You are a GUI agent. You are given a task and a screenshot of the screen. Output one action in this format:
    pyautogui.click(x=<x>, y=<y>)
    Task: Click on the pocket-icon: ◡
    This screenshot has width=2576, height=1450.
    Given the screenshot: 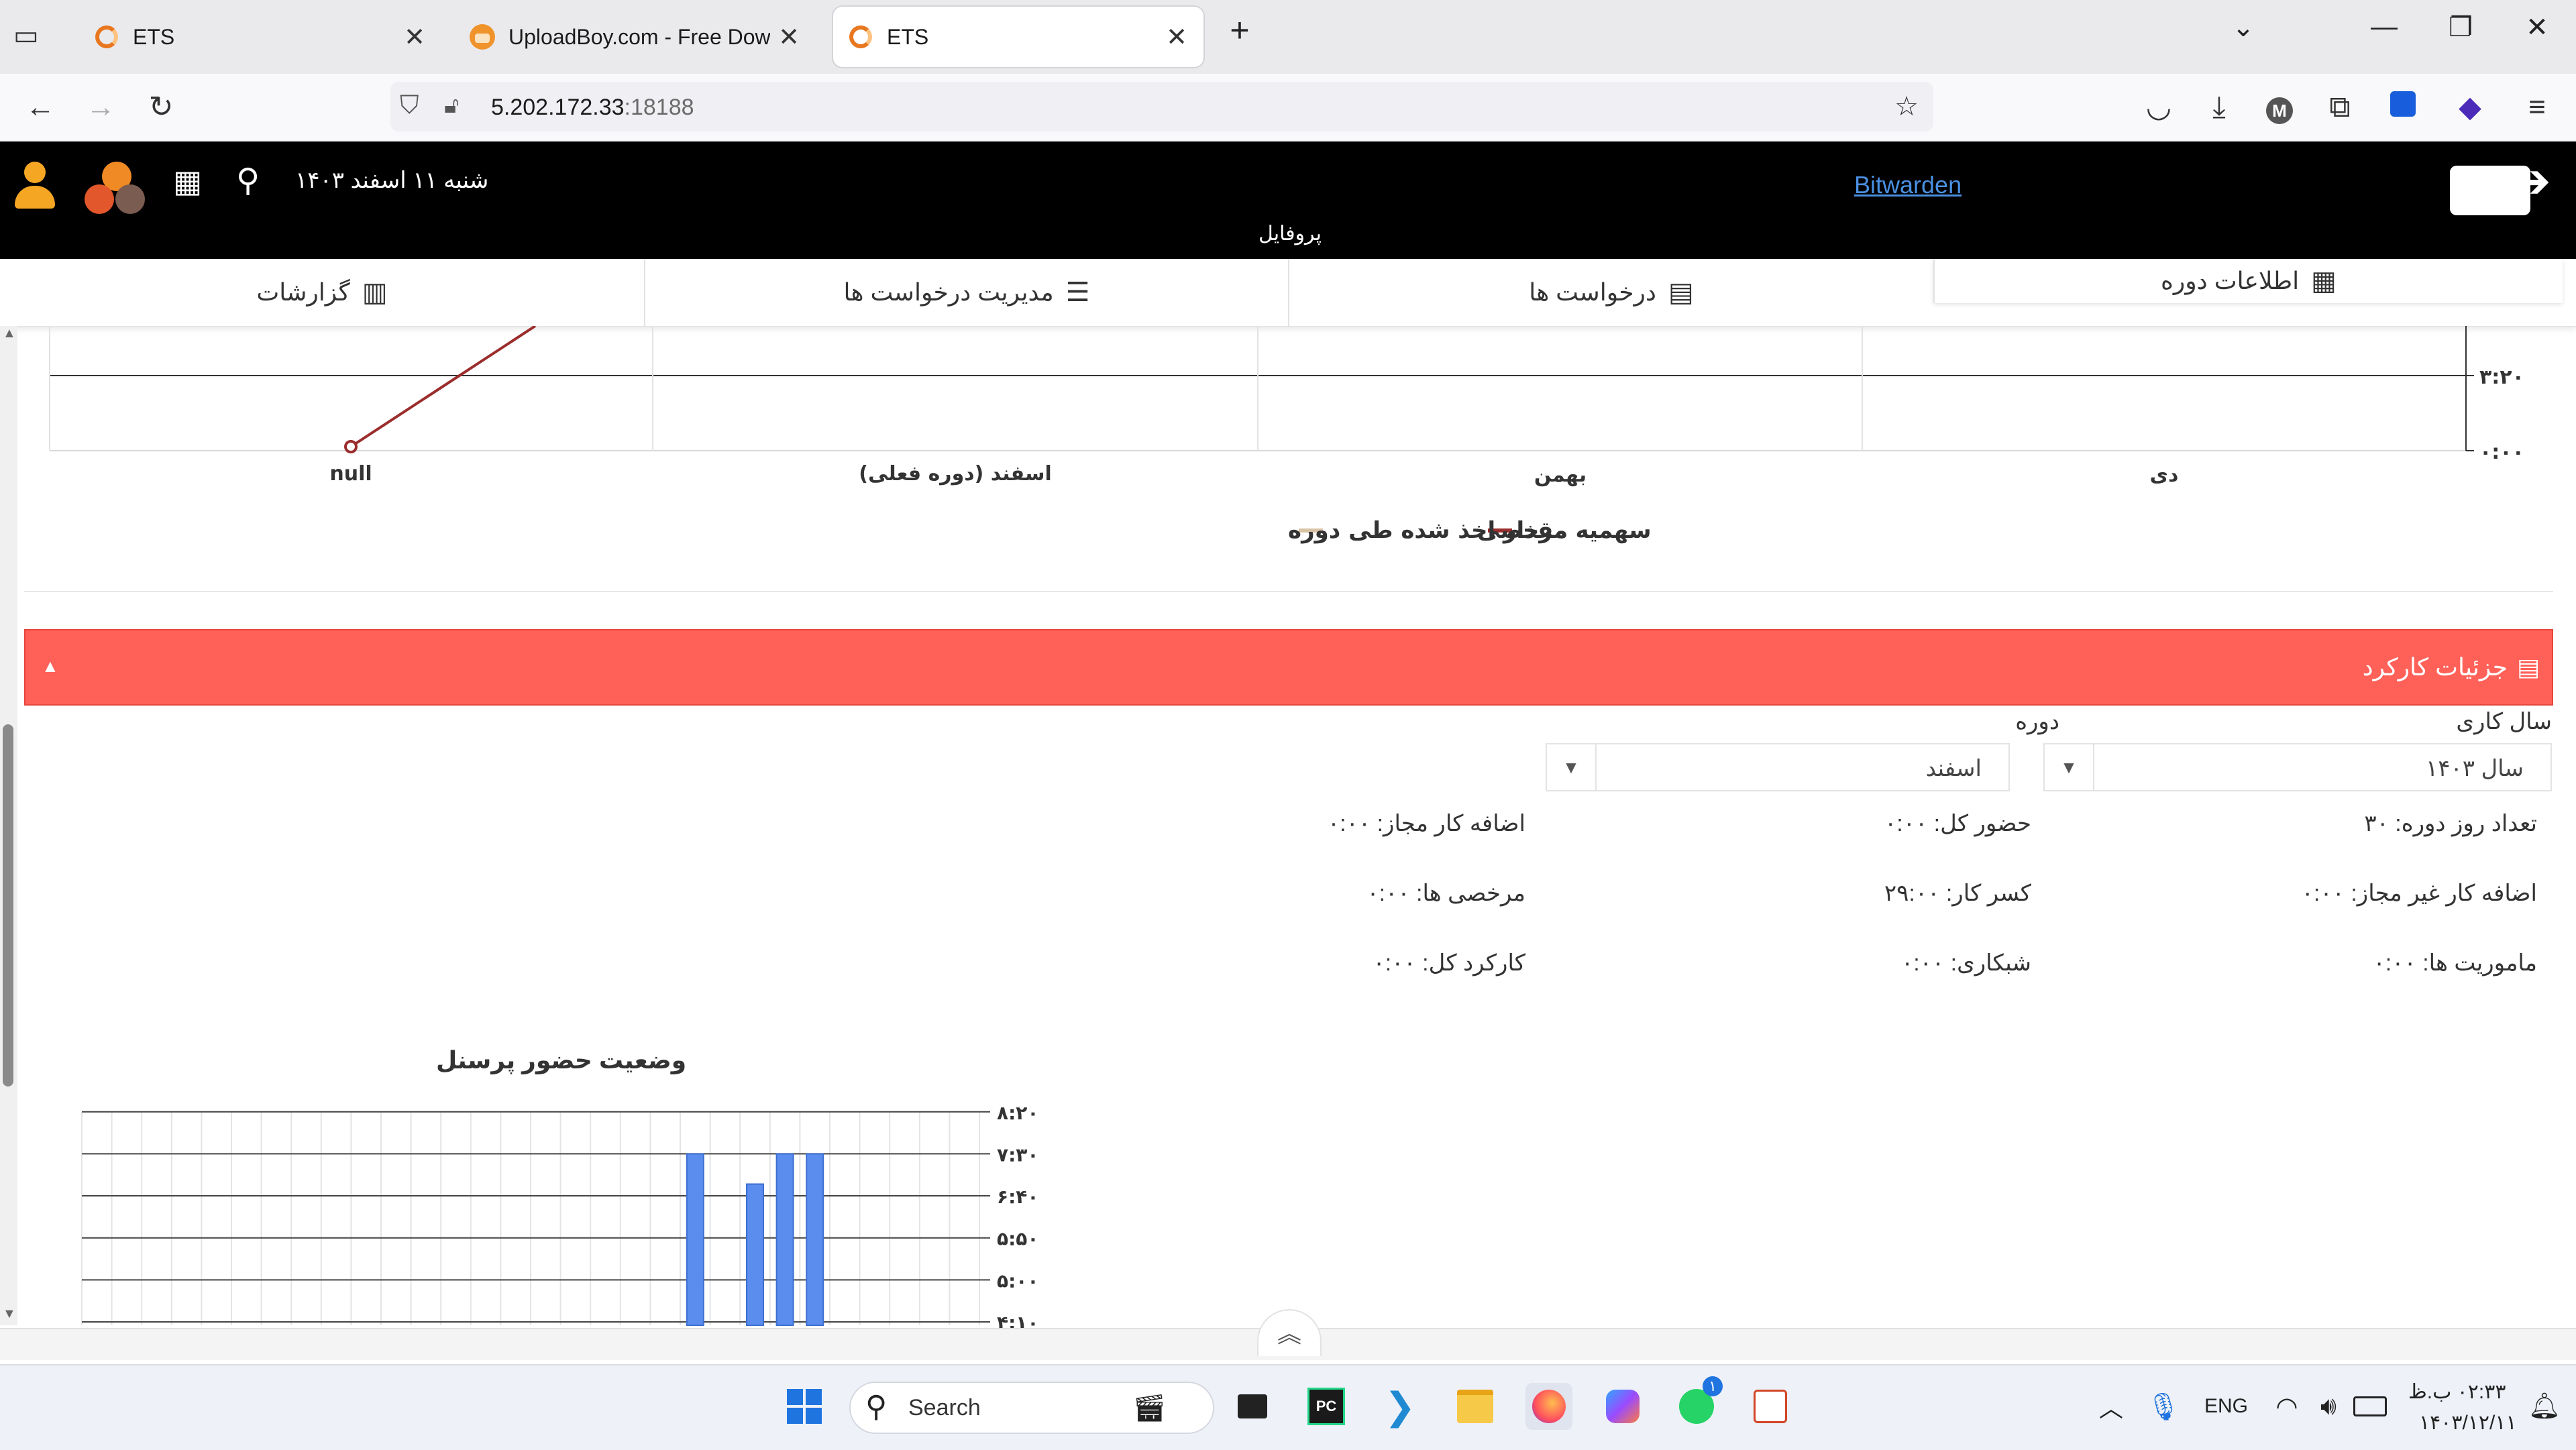 What is the action you would take?
    pyautogui.click(x=2159, y=107)
    